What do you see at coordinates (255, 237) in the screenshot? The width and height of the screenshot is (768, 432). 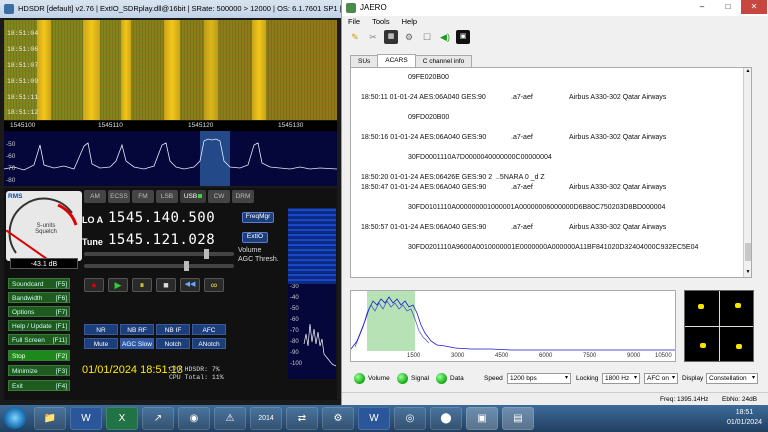 I see `extio-button: ExtIO` at bounding box center [255, 237].